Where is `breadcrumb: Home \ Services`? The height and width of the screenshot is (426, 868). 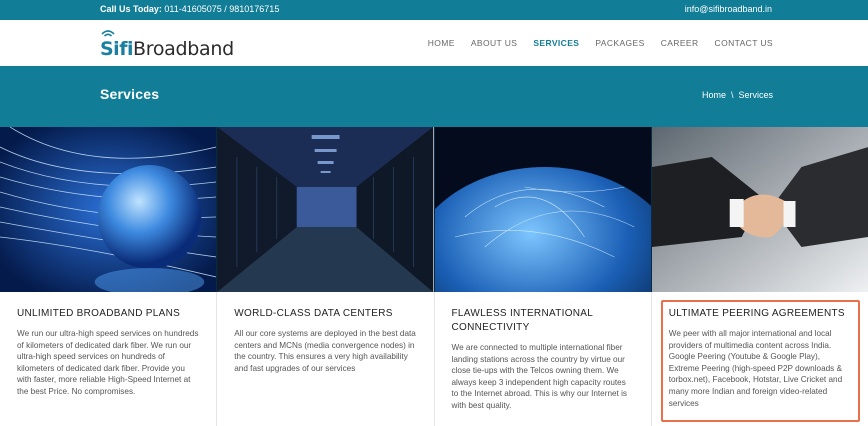 breadcrumb: Home \ Services is located at coordinates (737, 95).